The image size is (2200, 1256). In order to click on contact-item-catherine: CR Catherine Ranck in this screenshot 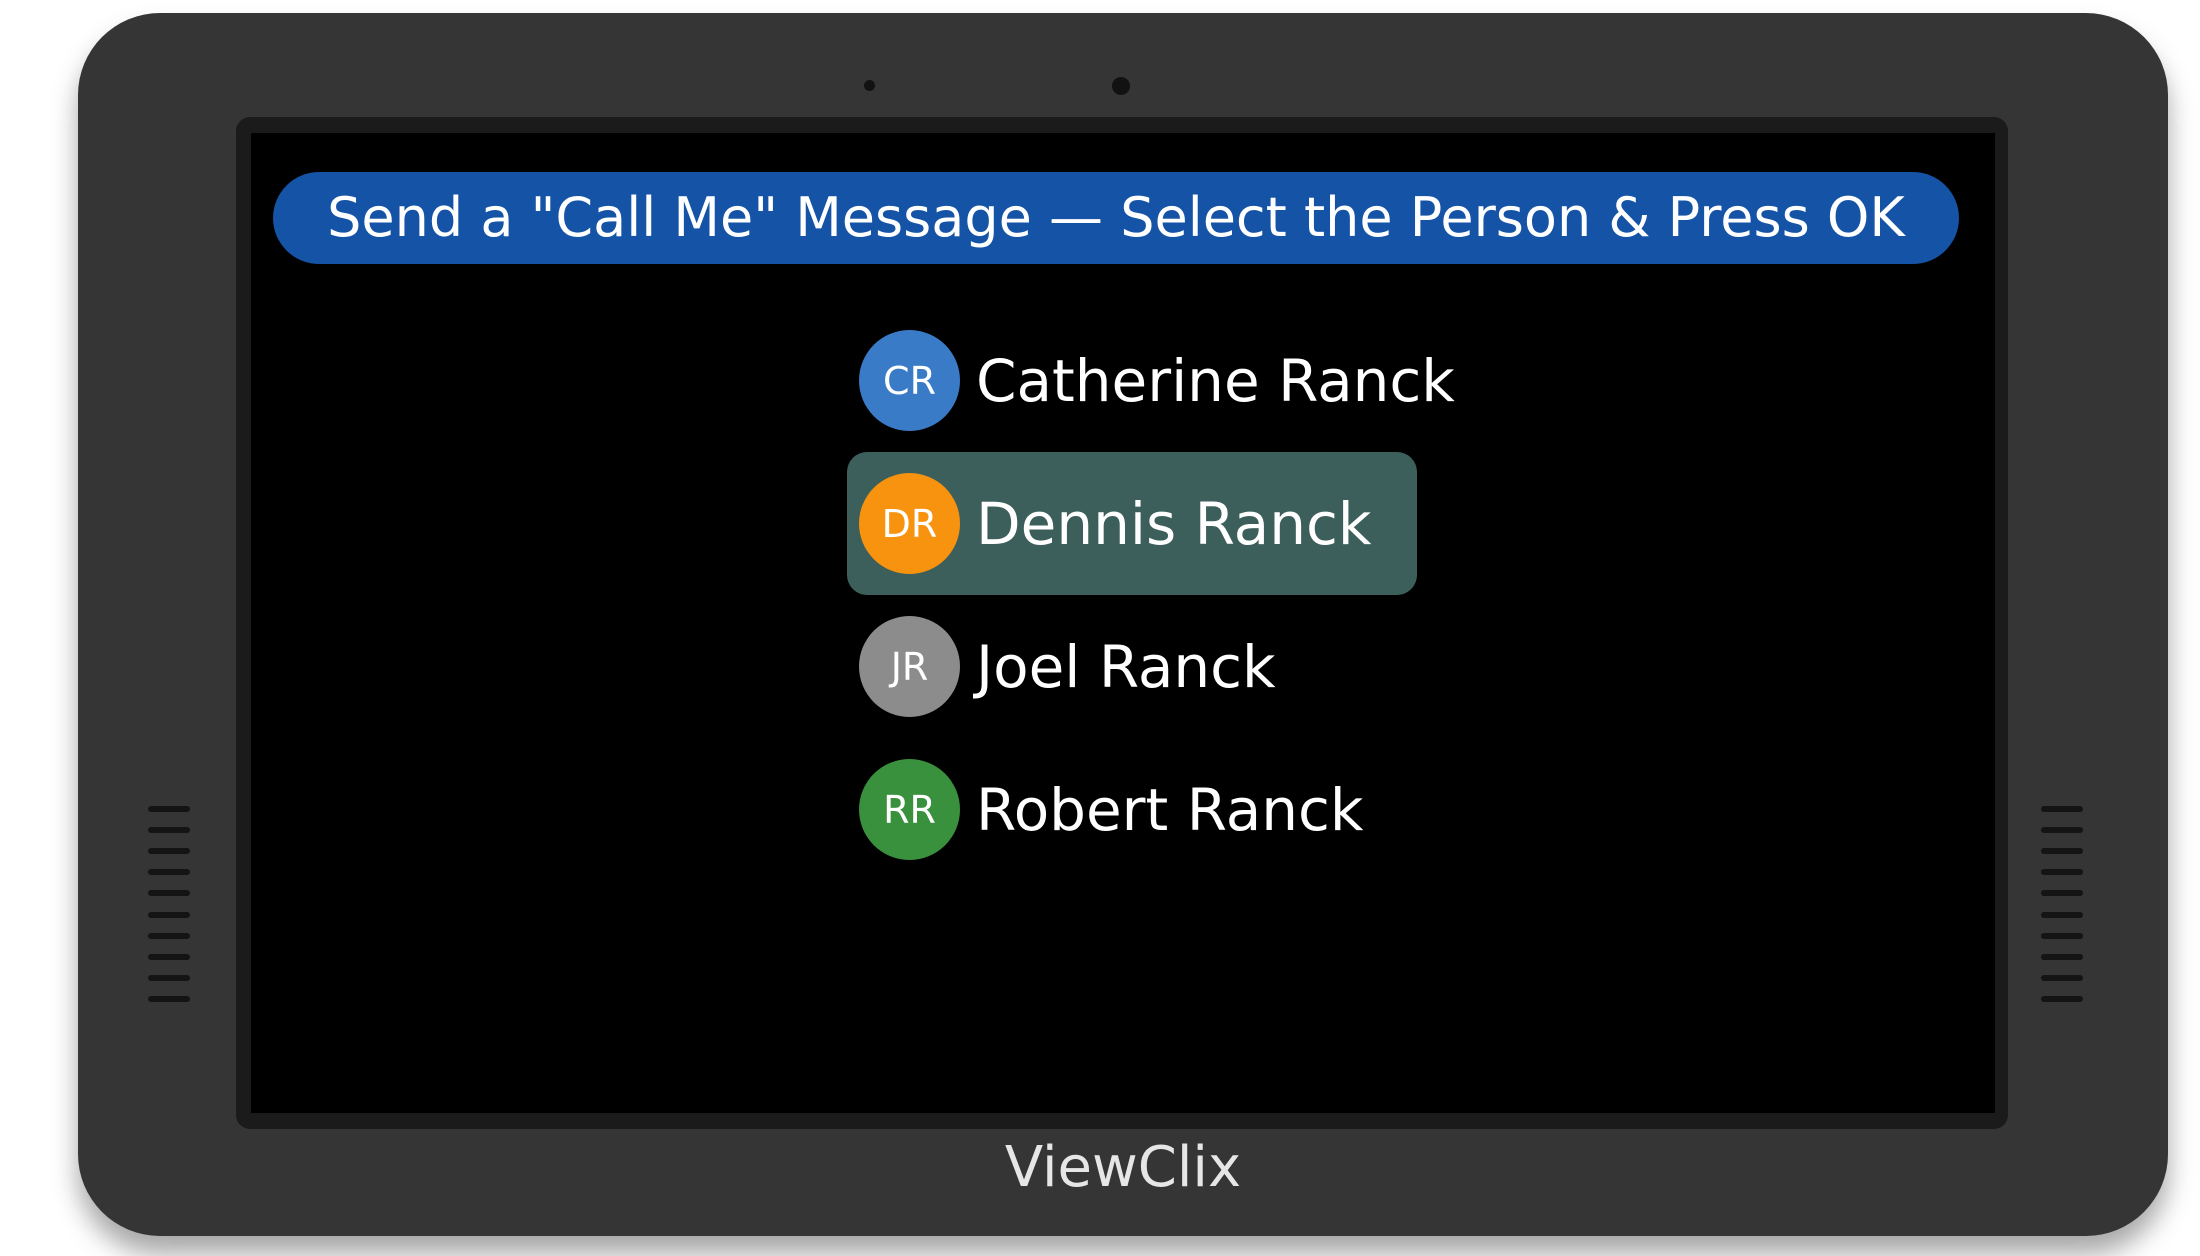, I will do `click(1151, 380)`.